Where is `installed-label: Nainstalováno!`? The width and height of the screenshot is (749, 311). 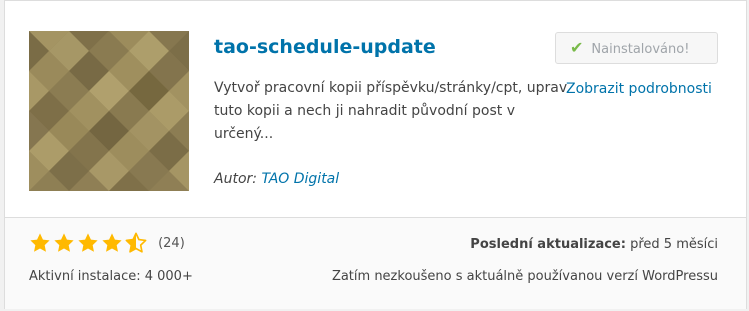
installed-label: Nainstalováno! is located at coordinates (640, 49).